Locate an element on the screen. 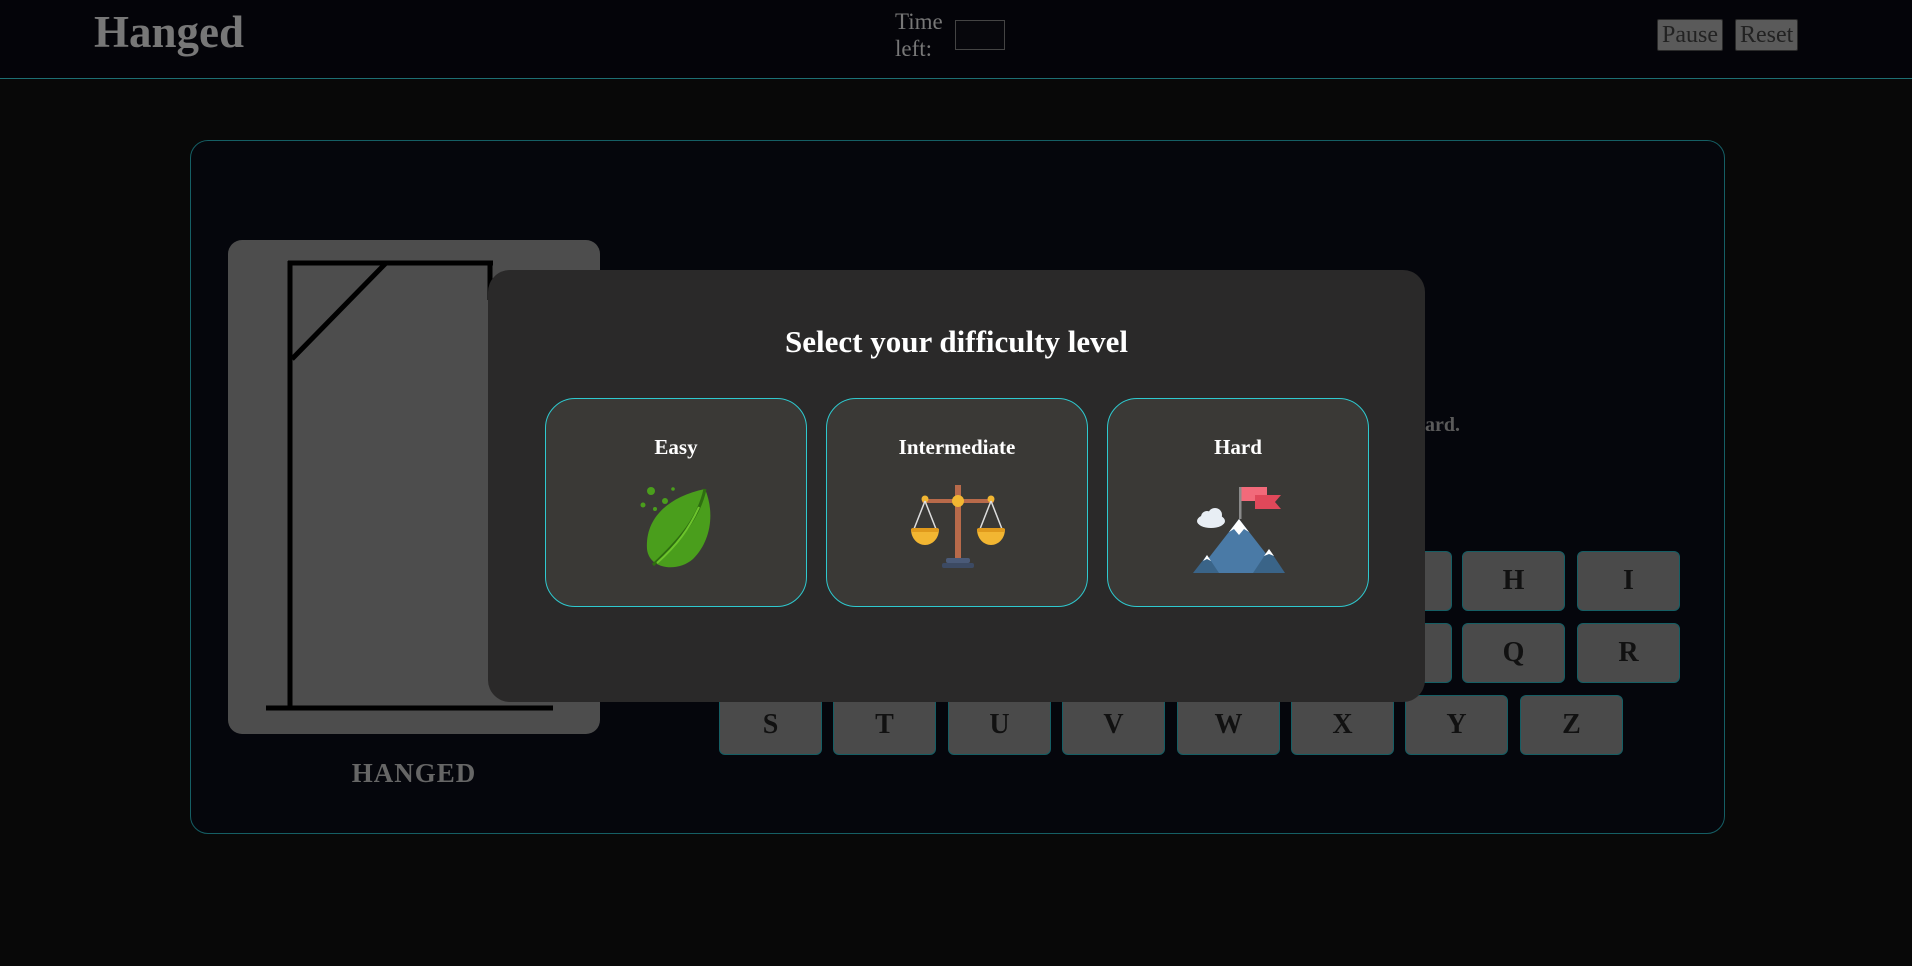 Image resolution: width=1912 pixels, height=966 pixels. difficulty-label: Easy is located at coordinates (676, 447).